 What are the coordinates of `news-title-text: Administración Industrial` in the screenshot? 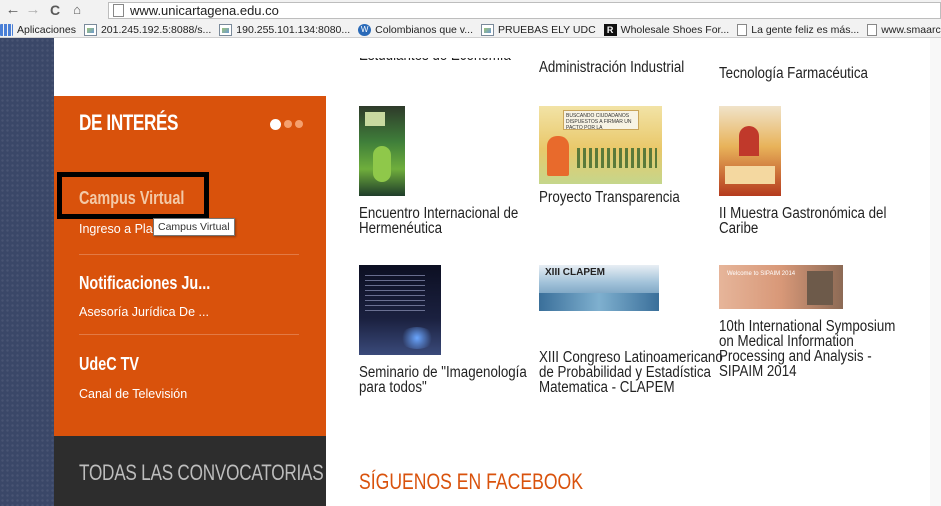 It's located at (612, 67).